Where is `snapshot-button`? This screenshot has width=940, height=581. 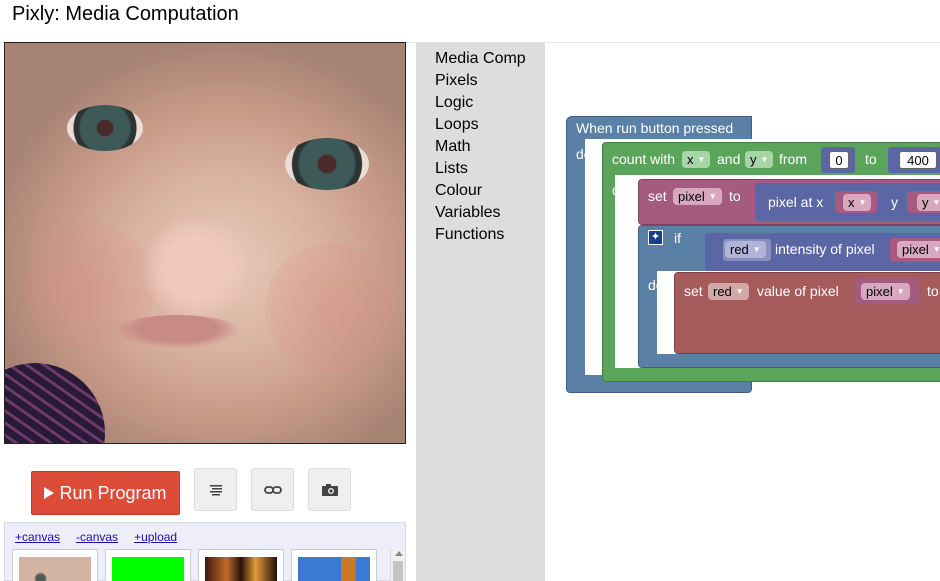
snapshot-button is located at coordinates (329, 489).